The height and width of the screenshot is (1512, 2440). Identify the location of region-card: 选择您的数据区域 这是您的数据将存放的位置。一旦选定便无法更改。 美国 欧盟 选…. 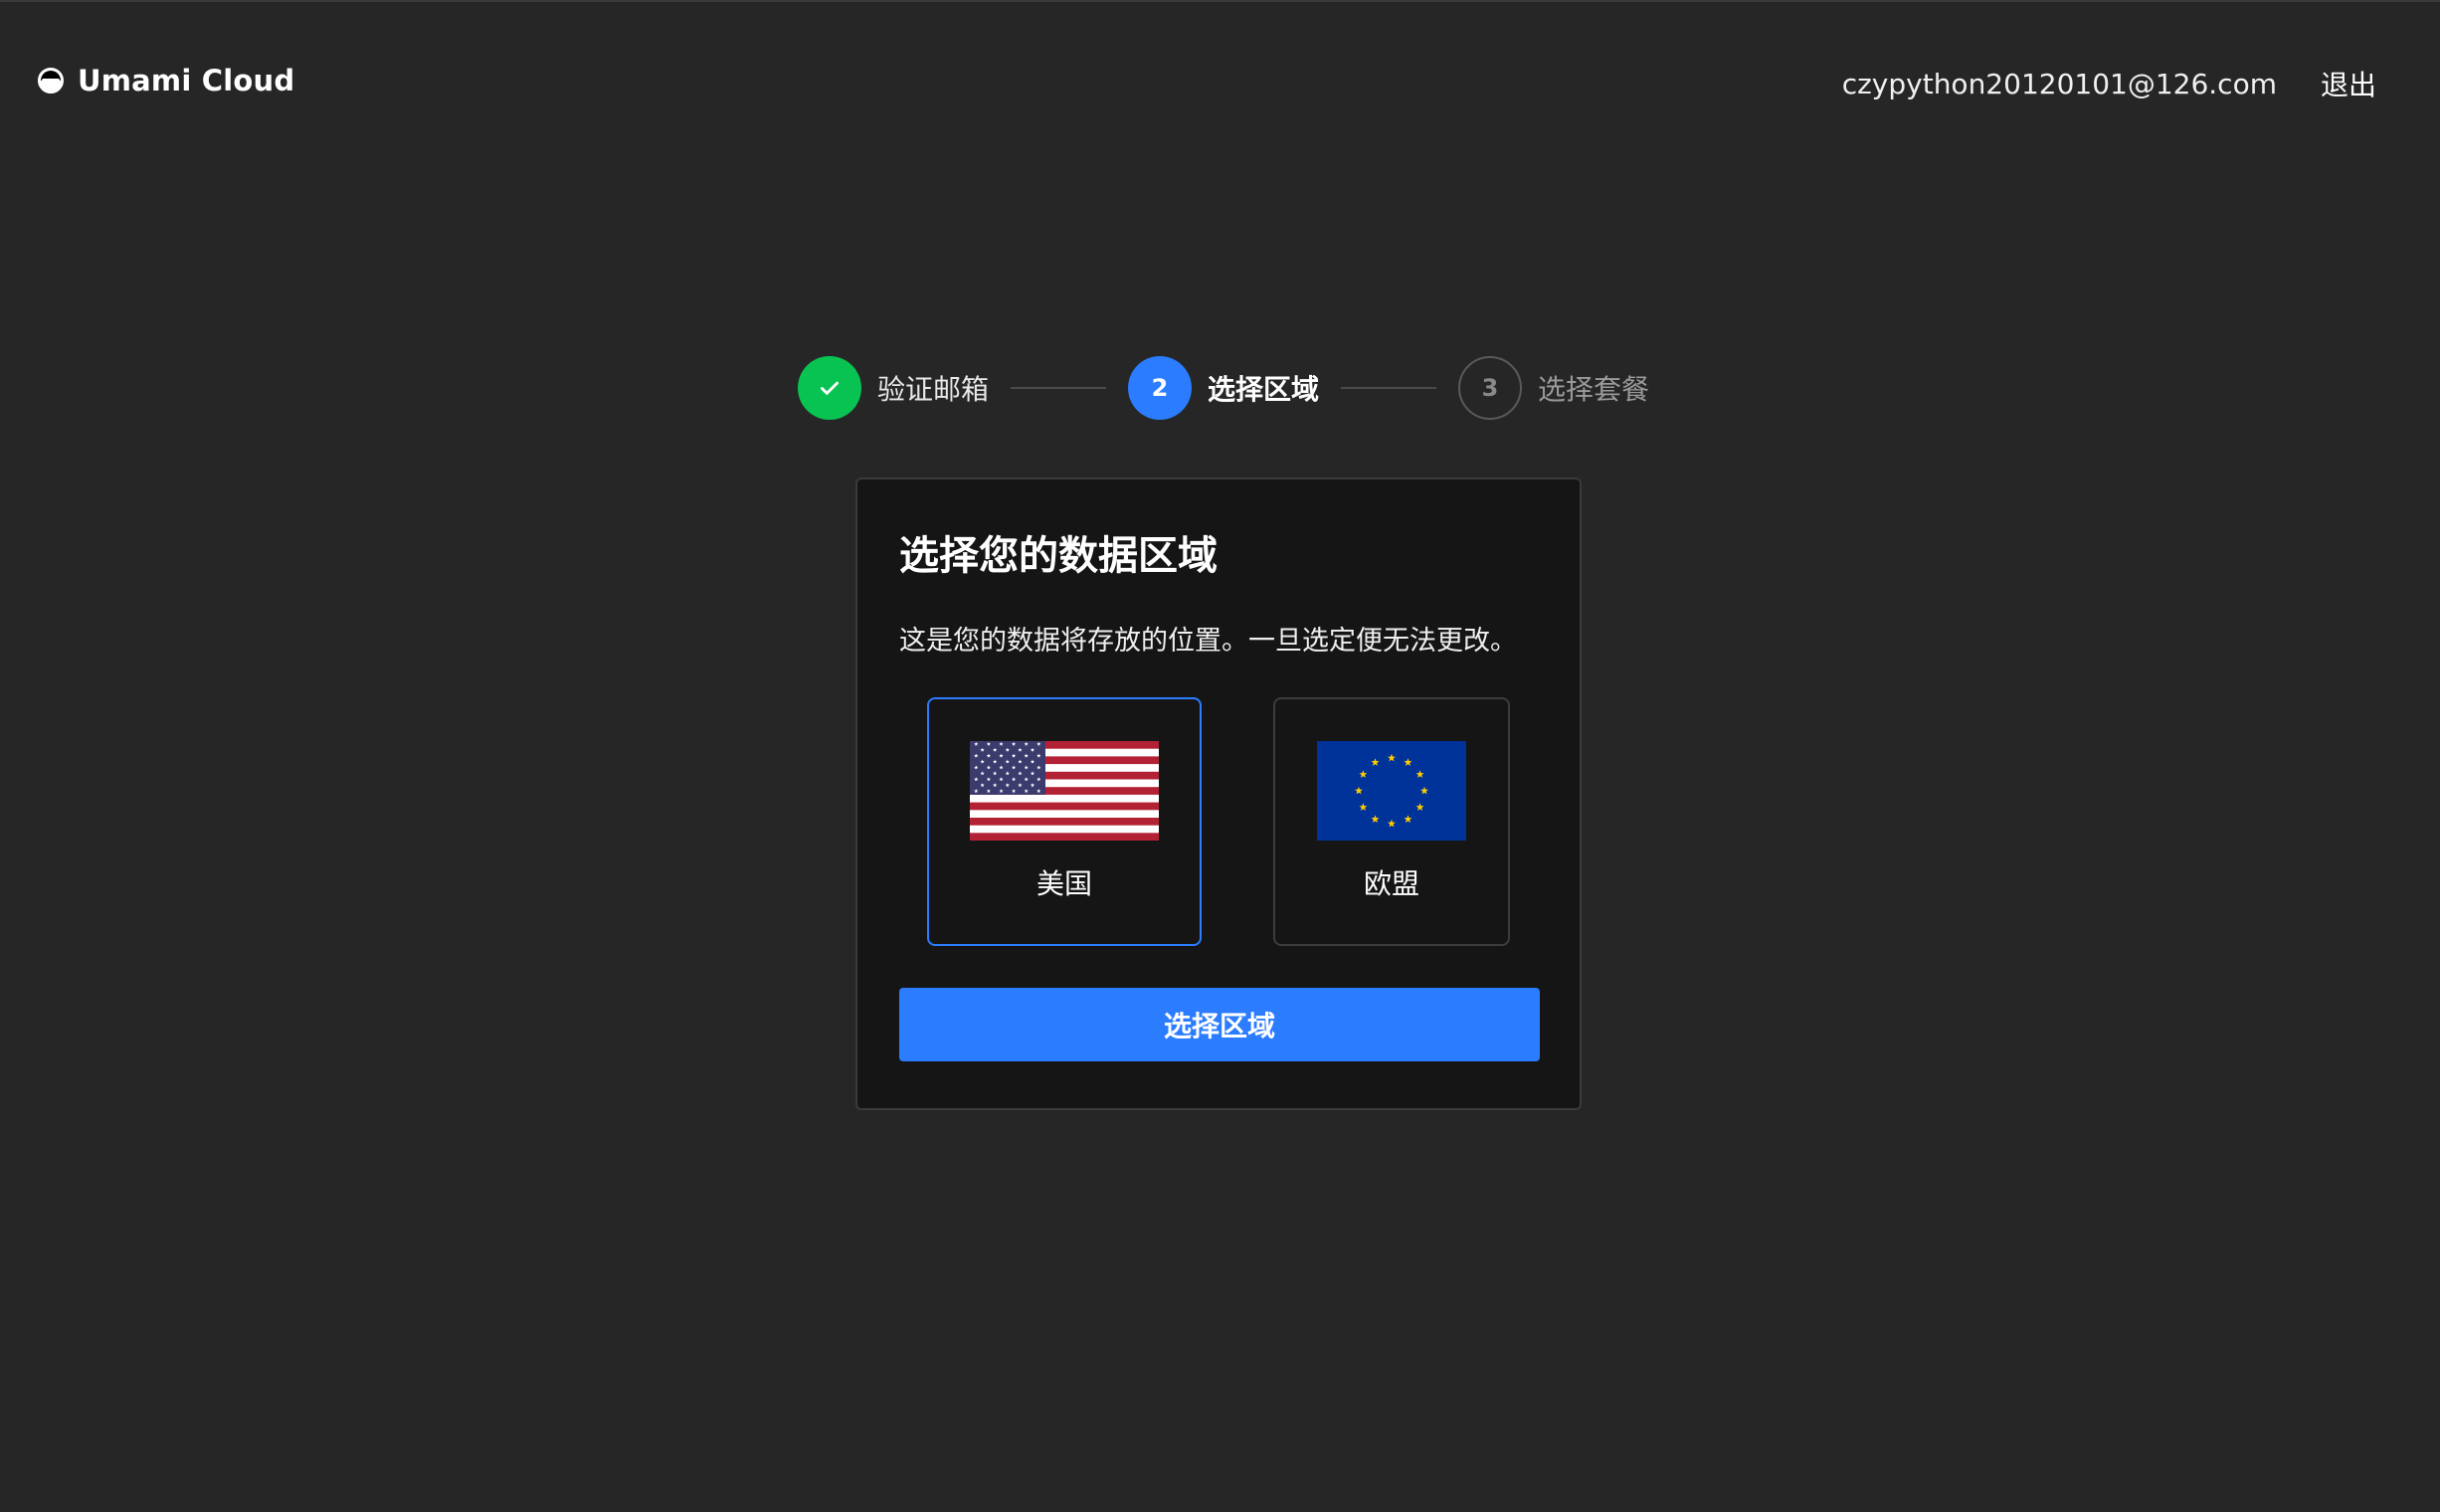
(1218, 793).